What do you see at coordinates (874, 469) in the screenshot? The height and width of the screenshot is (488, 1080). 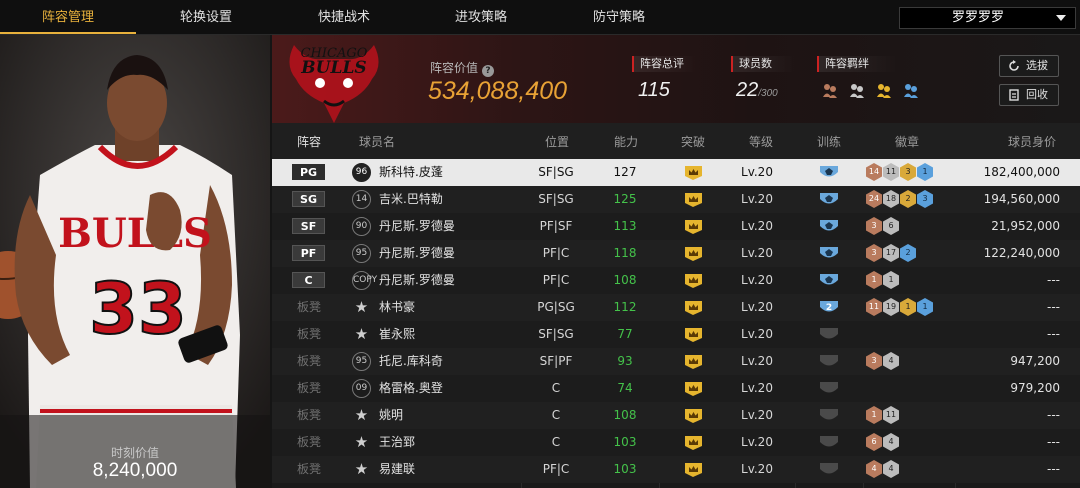 I see `badge-bronze: 4` at bounding box center [874, 469].